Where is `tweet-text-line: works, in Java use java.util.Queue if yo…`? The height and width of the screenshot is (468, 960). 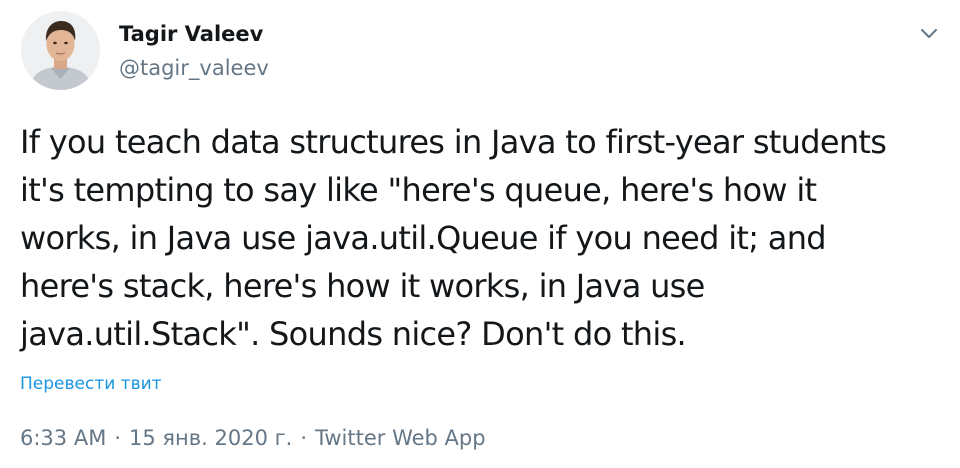 tweet-text-line: works, in Java use java.util.Queue if yo… is located at coordinates (423, 238).